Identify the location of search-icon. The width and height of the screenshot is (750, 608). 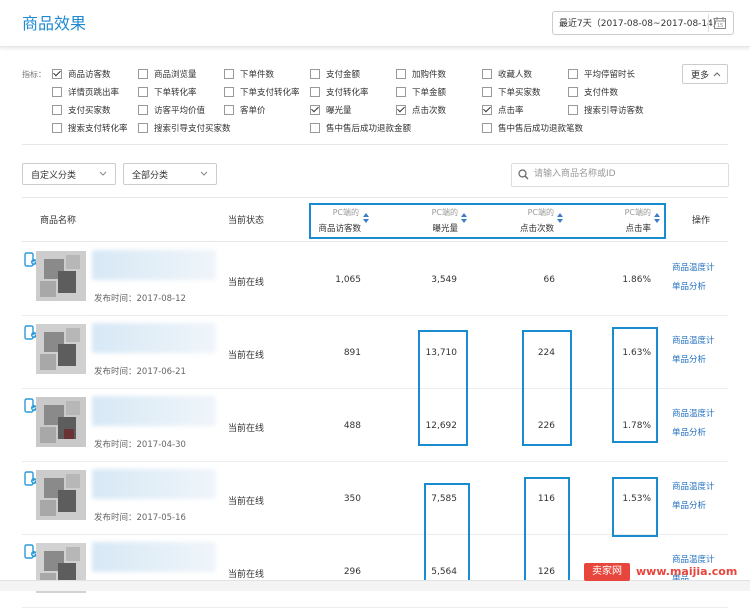
(523, 174).